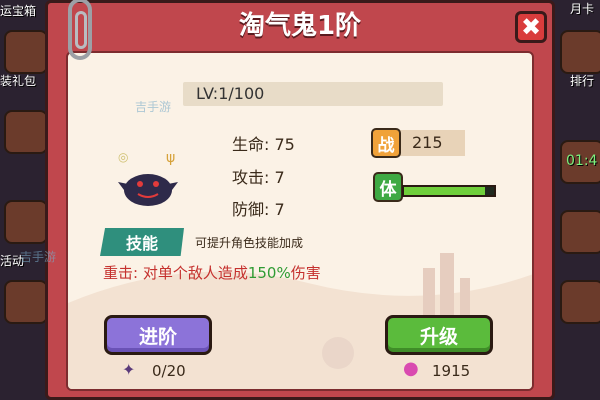 The image size is (600, 400). Describe the element at coordinates (153, 107) in the screenshot. I see `watermark: 吉手游` at that location.